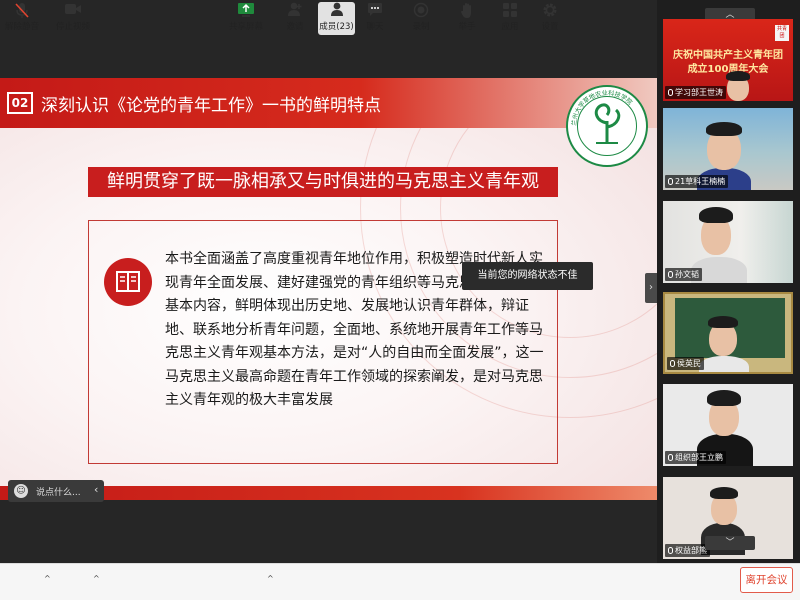  What do you see at coordinates (728, 149) in the screenshot?
I see `participant-tile: 21草科王楠楠` at bounding box center [728, 149].